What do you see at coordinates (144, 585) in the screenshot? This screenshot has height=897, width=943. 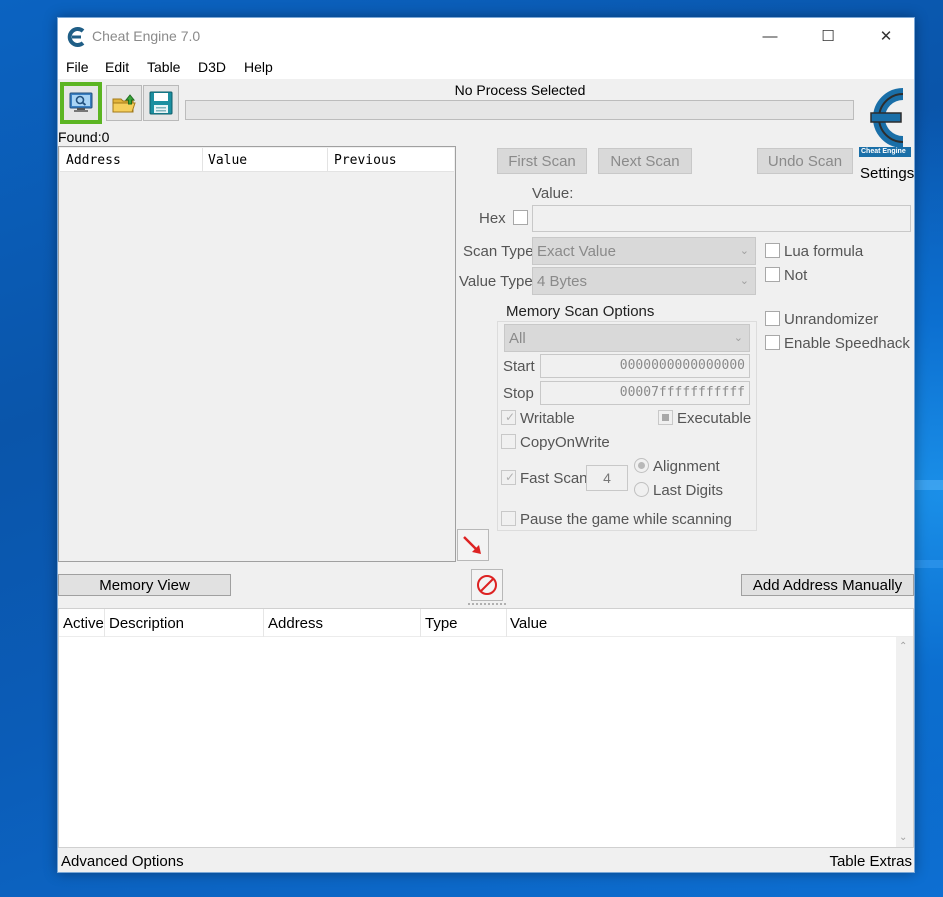 I see `memory-view-button: Memory View` at bounding box center [144, 585].